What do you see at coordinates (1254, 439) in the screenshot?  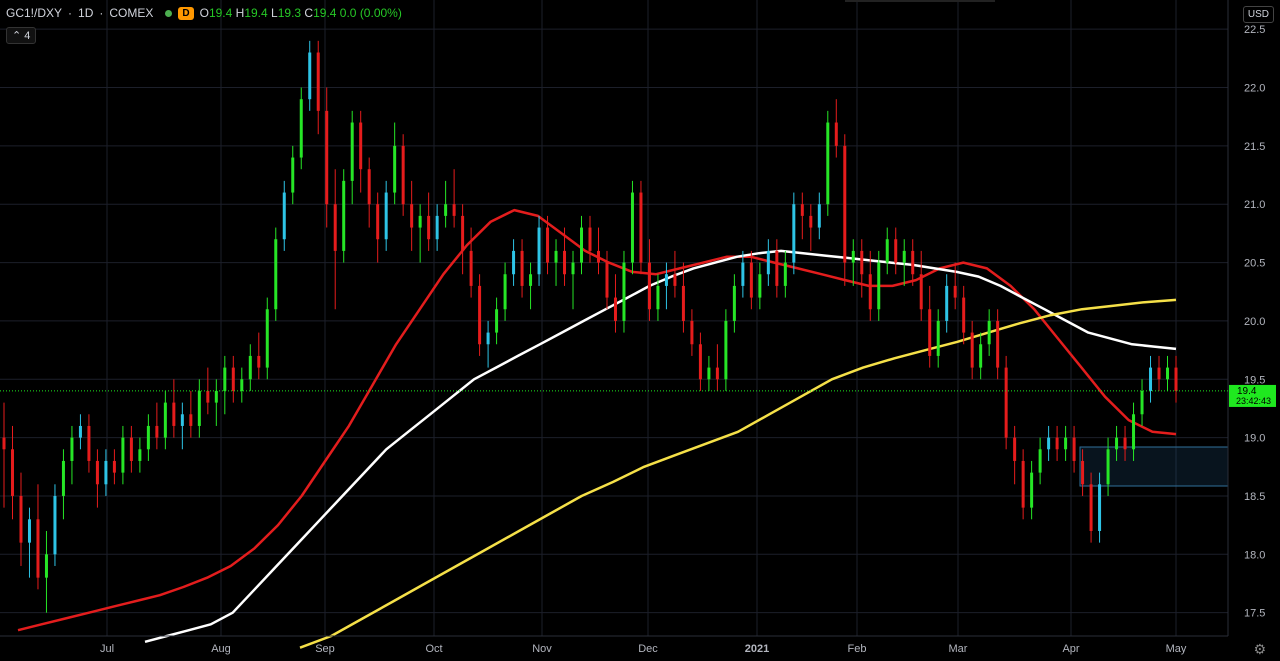 I see `price-tick-label: 19.0` at bounding box center [1254, 439].